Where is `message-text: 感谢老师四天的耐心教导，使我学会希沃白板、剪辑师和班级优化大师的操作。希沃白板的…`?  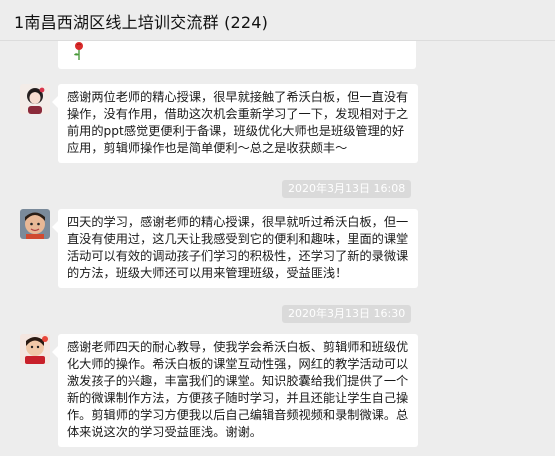 message-text: 感谢老师四天的耐心教导，使我学会希沃白板、剪辑师和班级优化大师的操作。希沃白板的… is located at coordinates (238, 389).